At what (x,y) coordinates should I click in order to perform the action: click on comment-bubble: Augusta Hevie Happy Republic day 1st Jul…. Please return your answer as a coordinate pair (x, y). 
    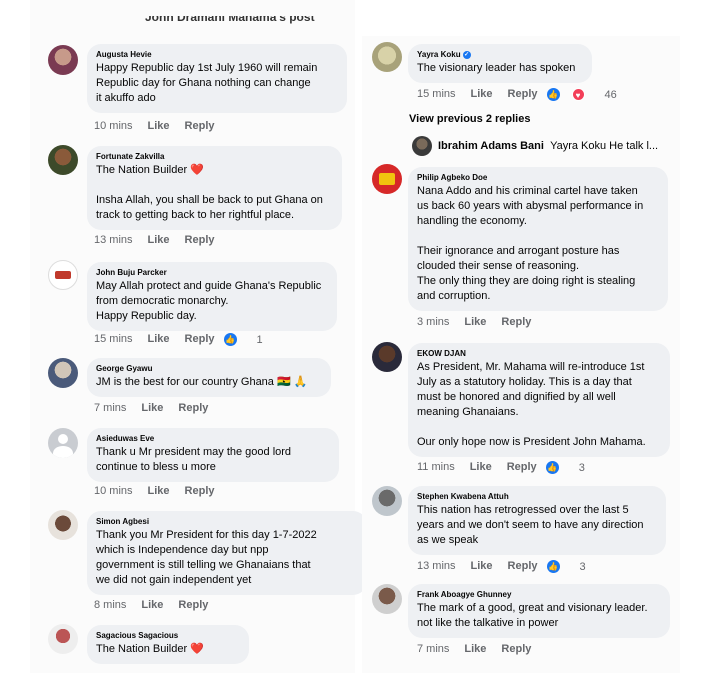
    Looking at the image, I should click on (217, 78).